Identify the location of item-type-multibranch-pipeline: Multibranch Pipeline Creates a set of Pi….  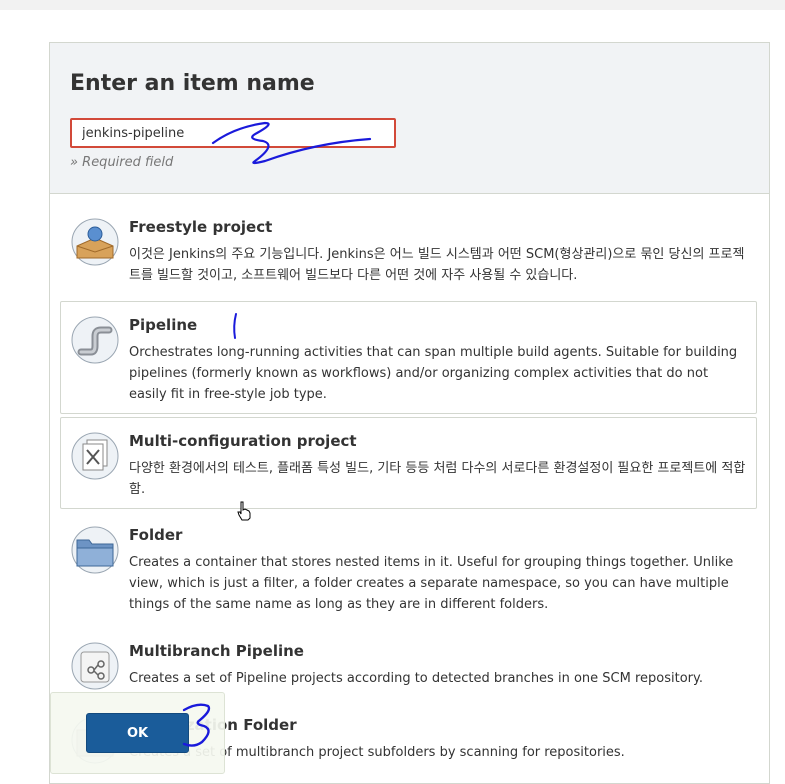
(408, 662).